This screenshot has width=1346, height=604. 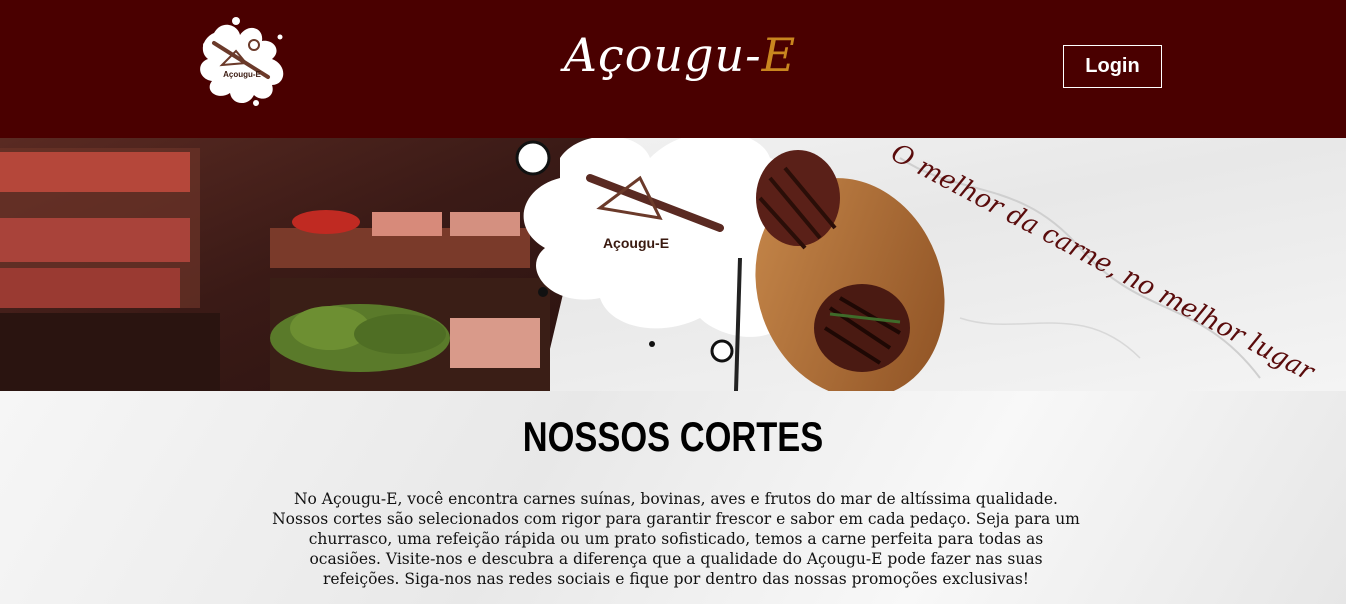 What do you see at coordinates (1112, 66) in the screenshot?
I see `login-button: Login` at bounding box center [1112, 66].